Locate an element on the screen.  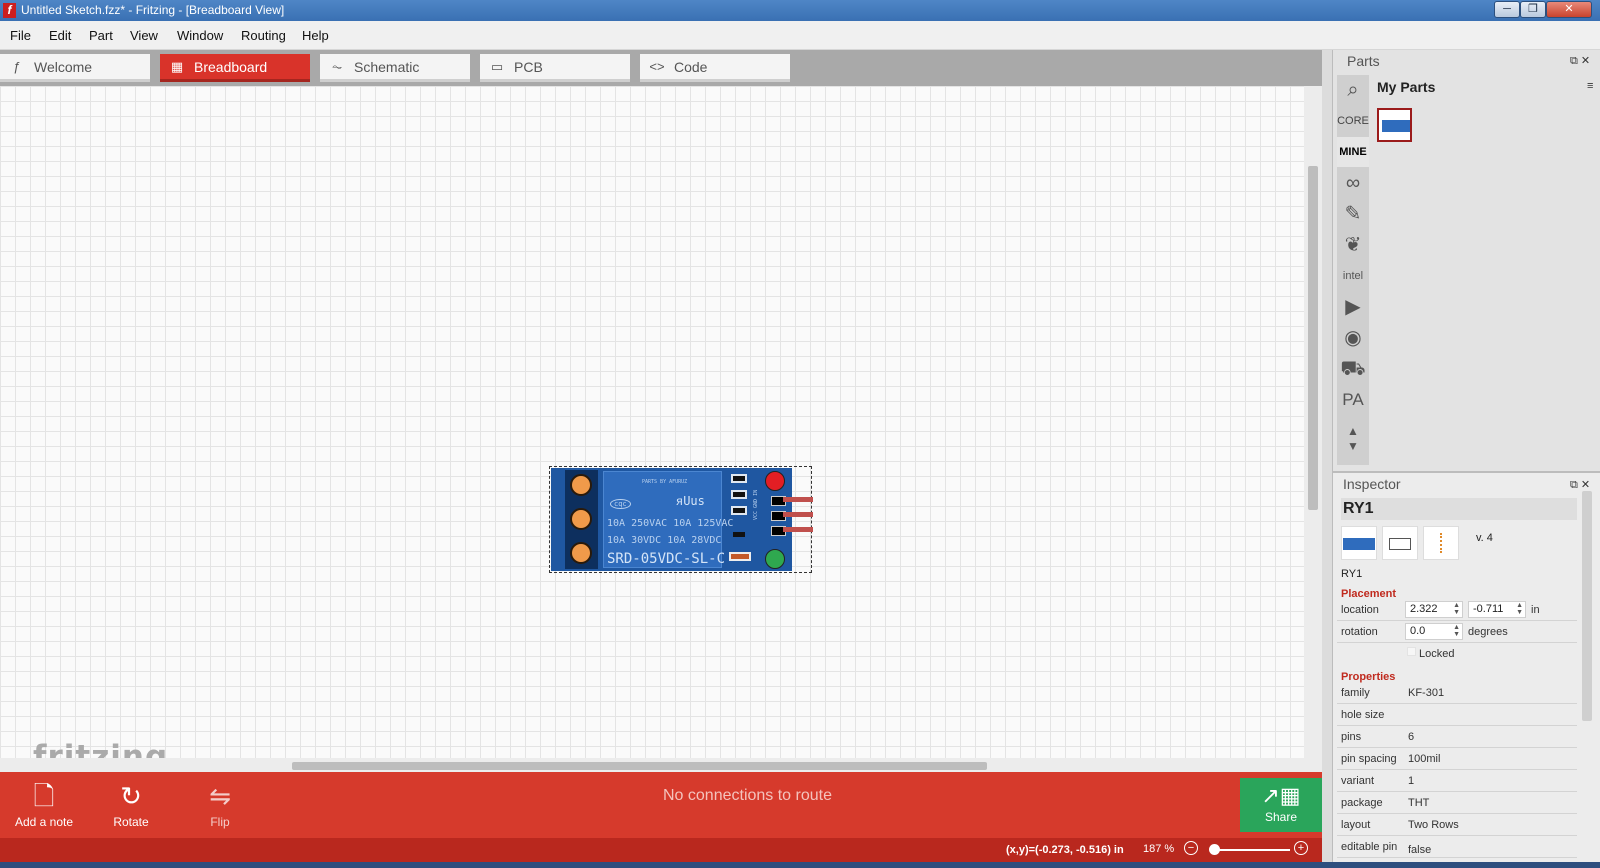
tab-schematic: ⏦ Schematic is located at coordinates (395, 68).